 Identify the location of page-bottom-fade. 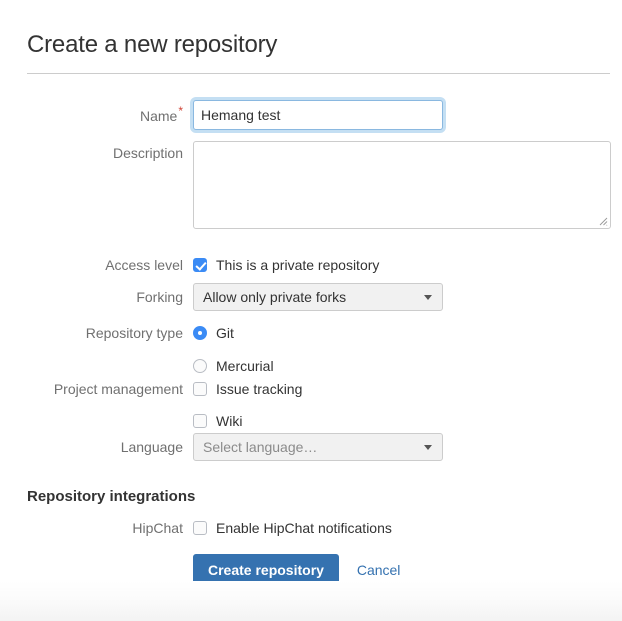
(311, 601).